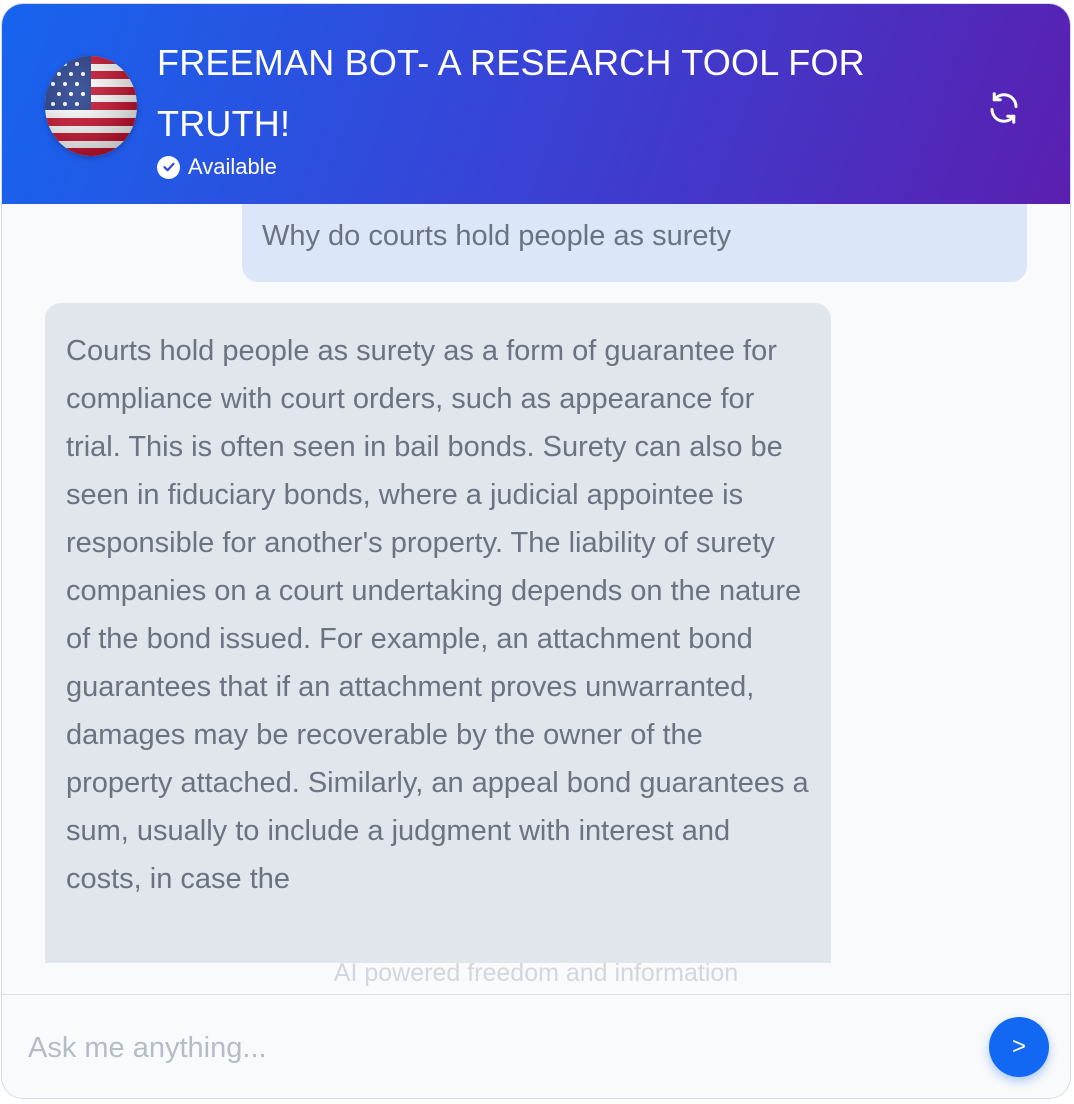  I want to click on us-flag-icon, so click(91, 106).